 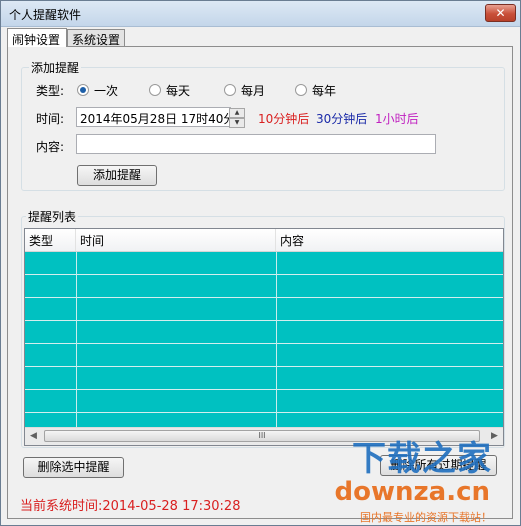 What do you see at coordinates (55, 67) in the screenshot?
I see `add-reminder-group-title: 添加提醒` at bounding box center [55, 67].